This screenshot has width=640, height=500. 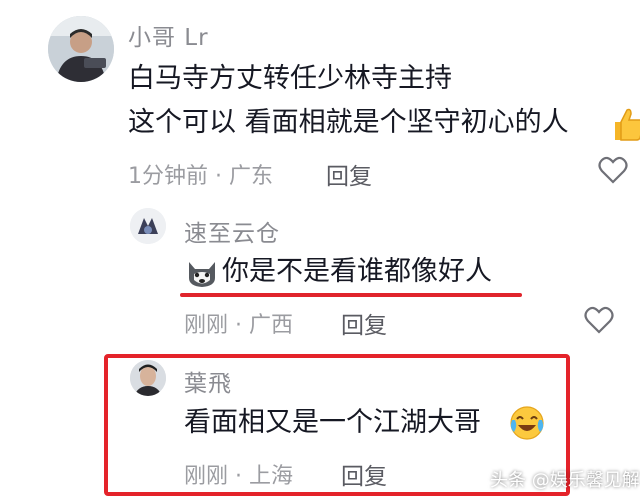 I want to click on comment-username: 葉飛, so click(x=208, y=381).